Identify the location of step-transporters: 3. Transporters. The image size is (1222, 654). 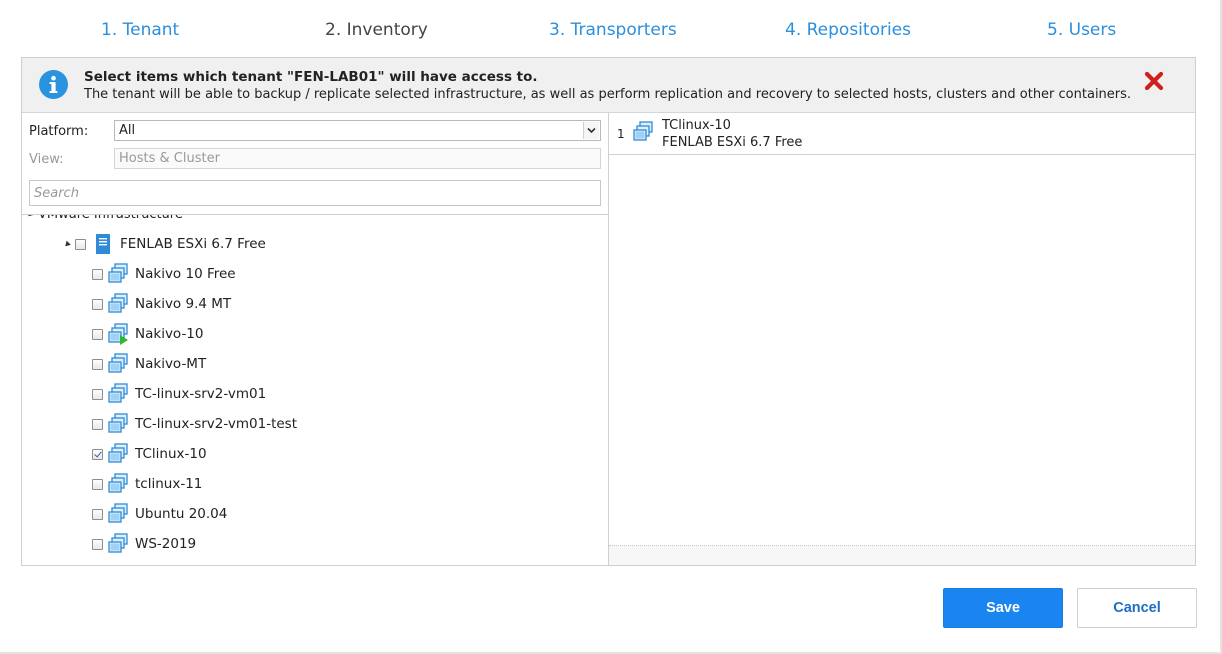
(613, 30).